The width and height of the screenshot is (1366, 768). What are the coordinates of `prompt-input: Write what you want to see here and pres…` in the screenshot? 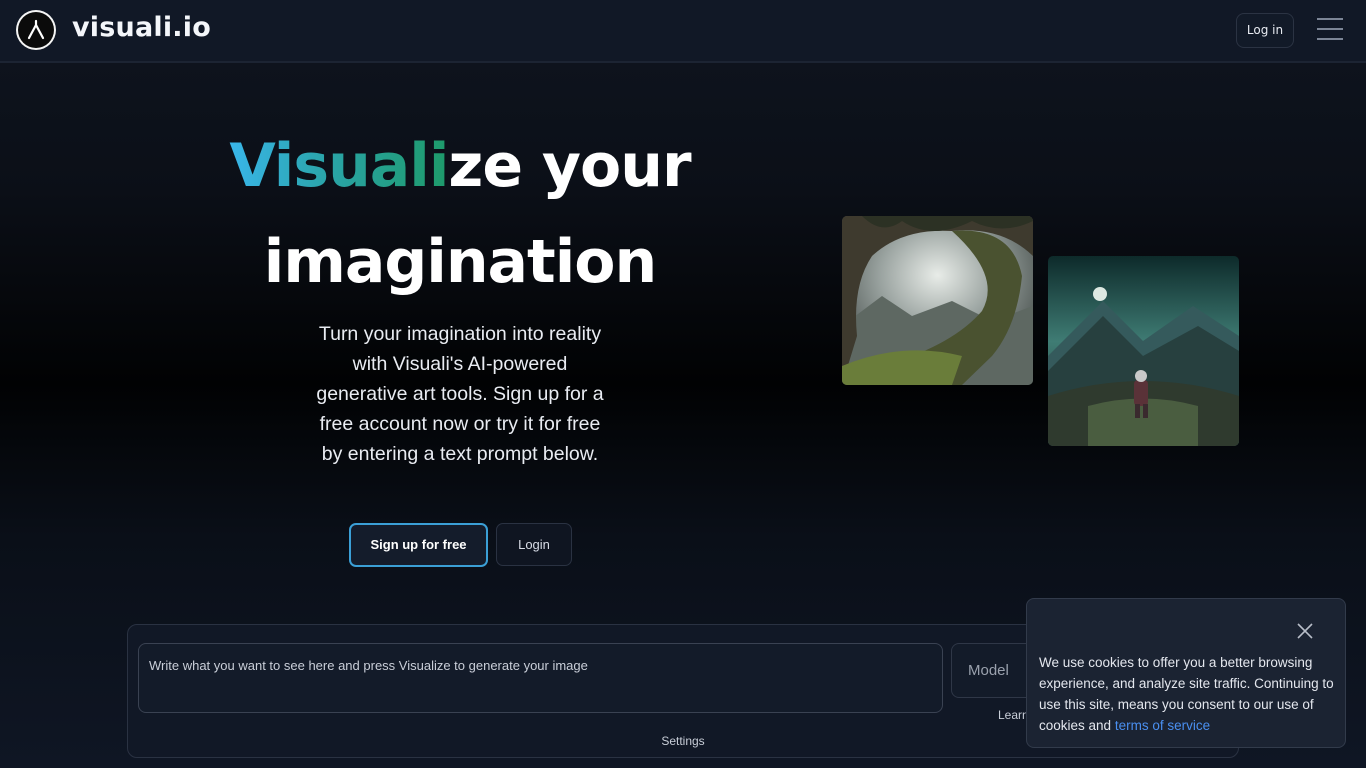 It's located at (540, 678).